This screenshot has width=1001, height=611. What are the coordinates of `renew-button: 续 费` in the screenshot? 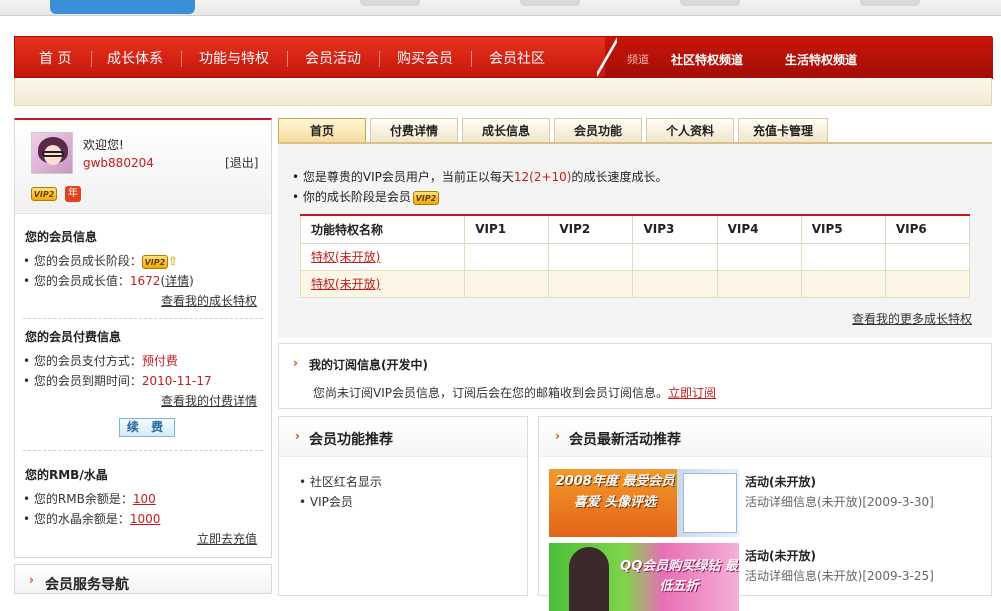 It's located at (147, 427).